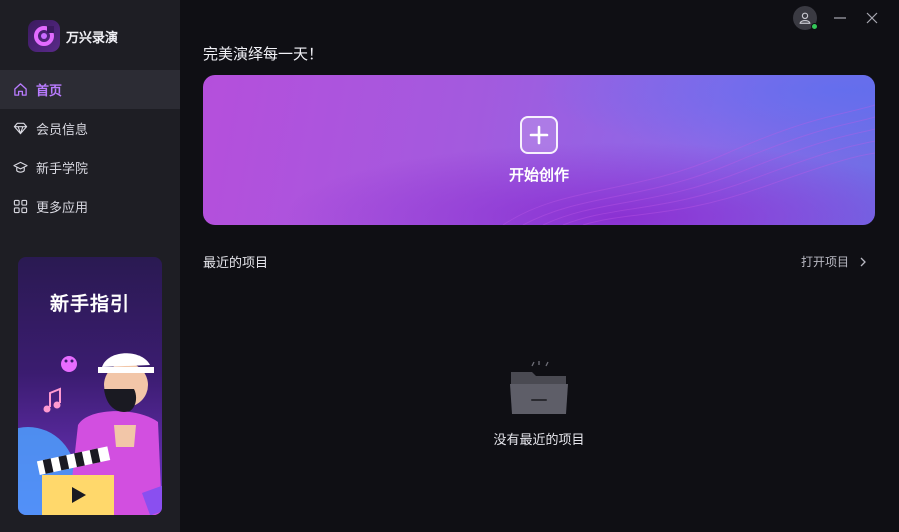 The width and height of the screenshot is (899, 532). What do you see at coordinates (20, 168) in the screenshot?
I see `graduation-cap-icon` at bounding box center [20, 168].